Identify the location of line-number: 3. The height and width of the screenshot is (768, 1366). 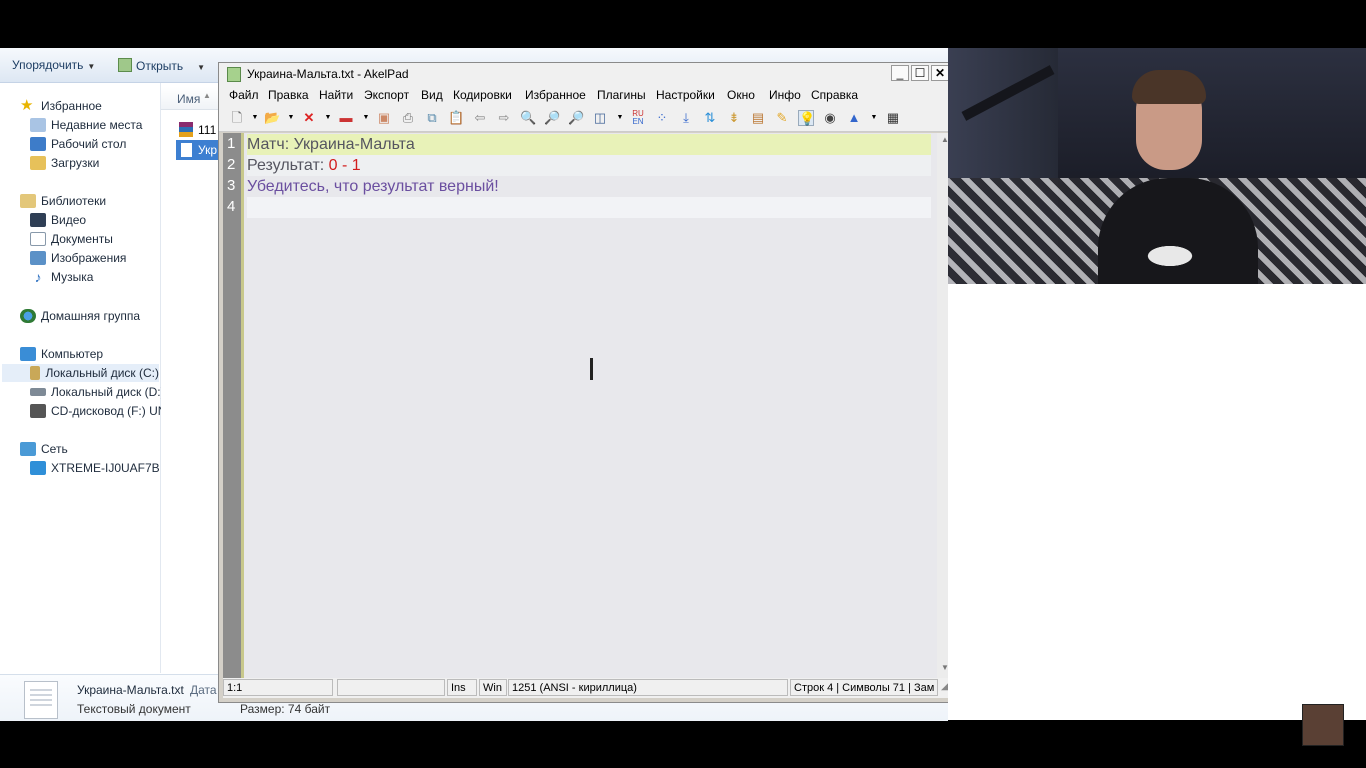
(231, 185).